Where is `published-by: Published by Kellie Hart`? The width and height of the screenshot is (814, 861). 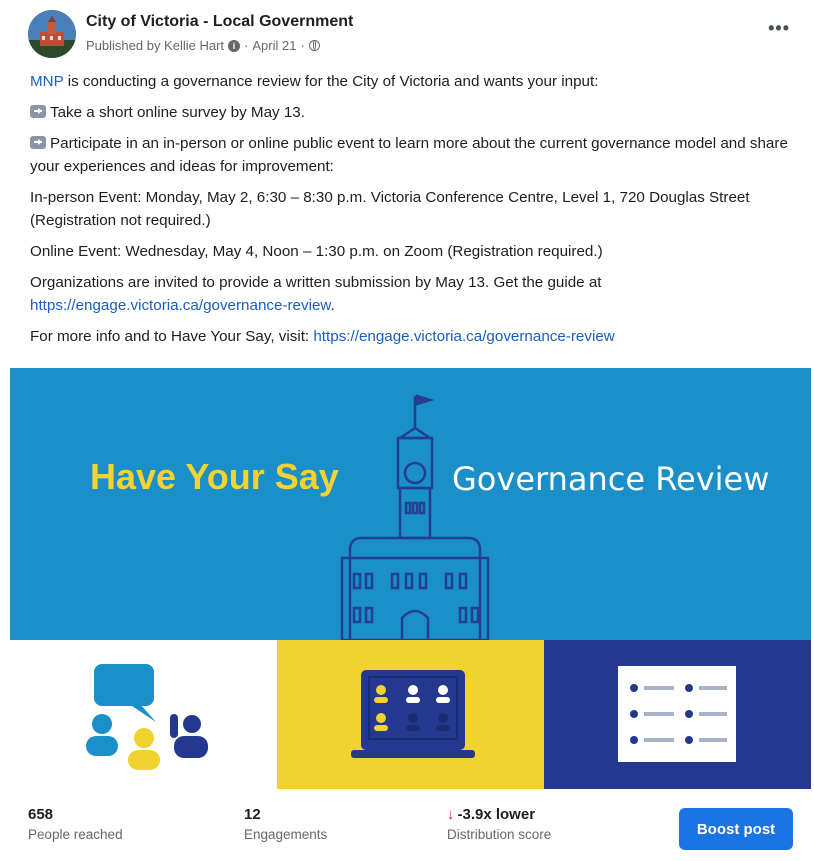 published-by: Published by Kellie Hart is located at coordinates (155, 45).